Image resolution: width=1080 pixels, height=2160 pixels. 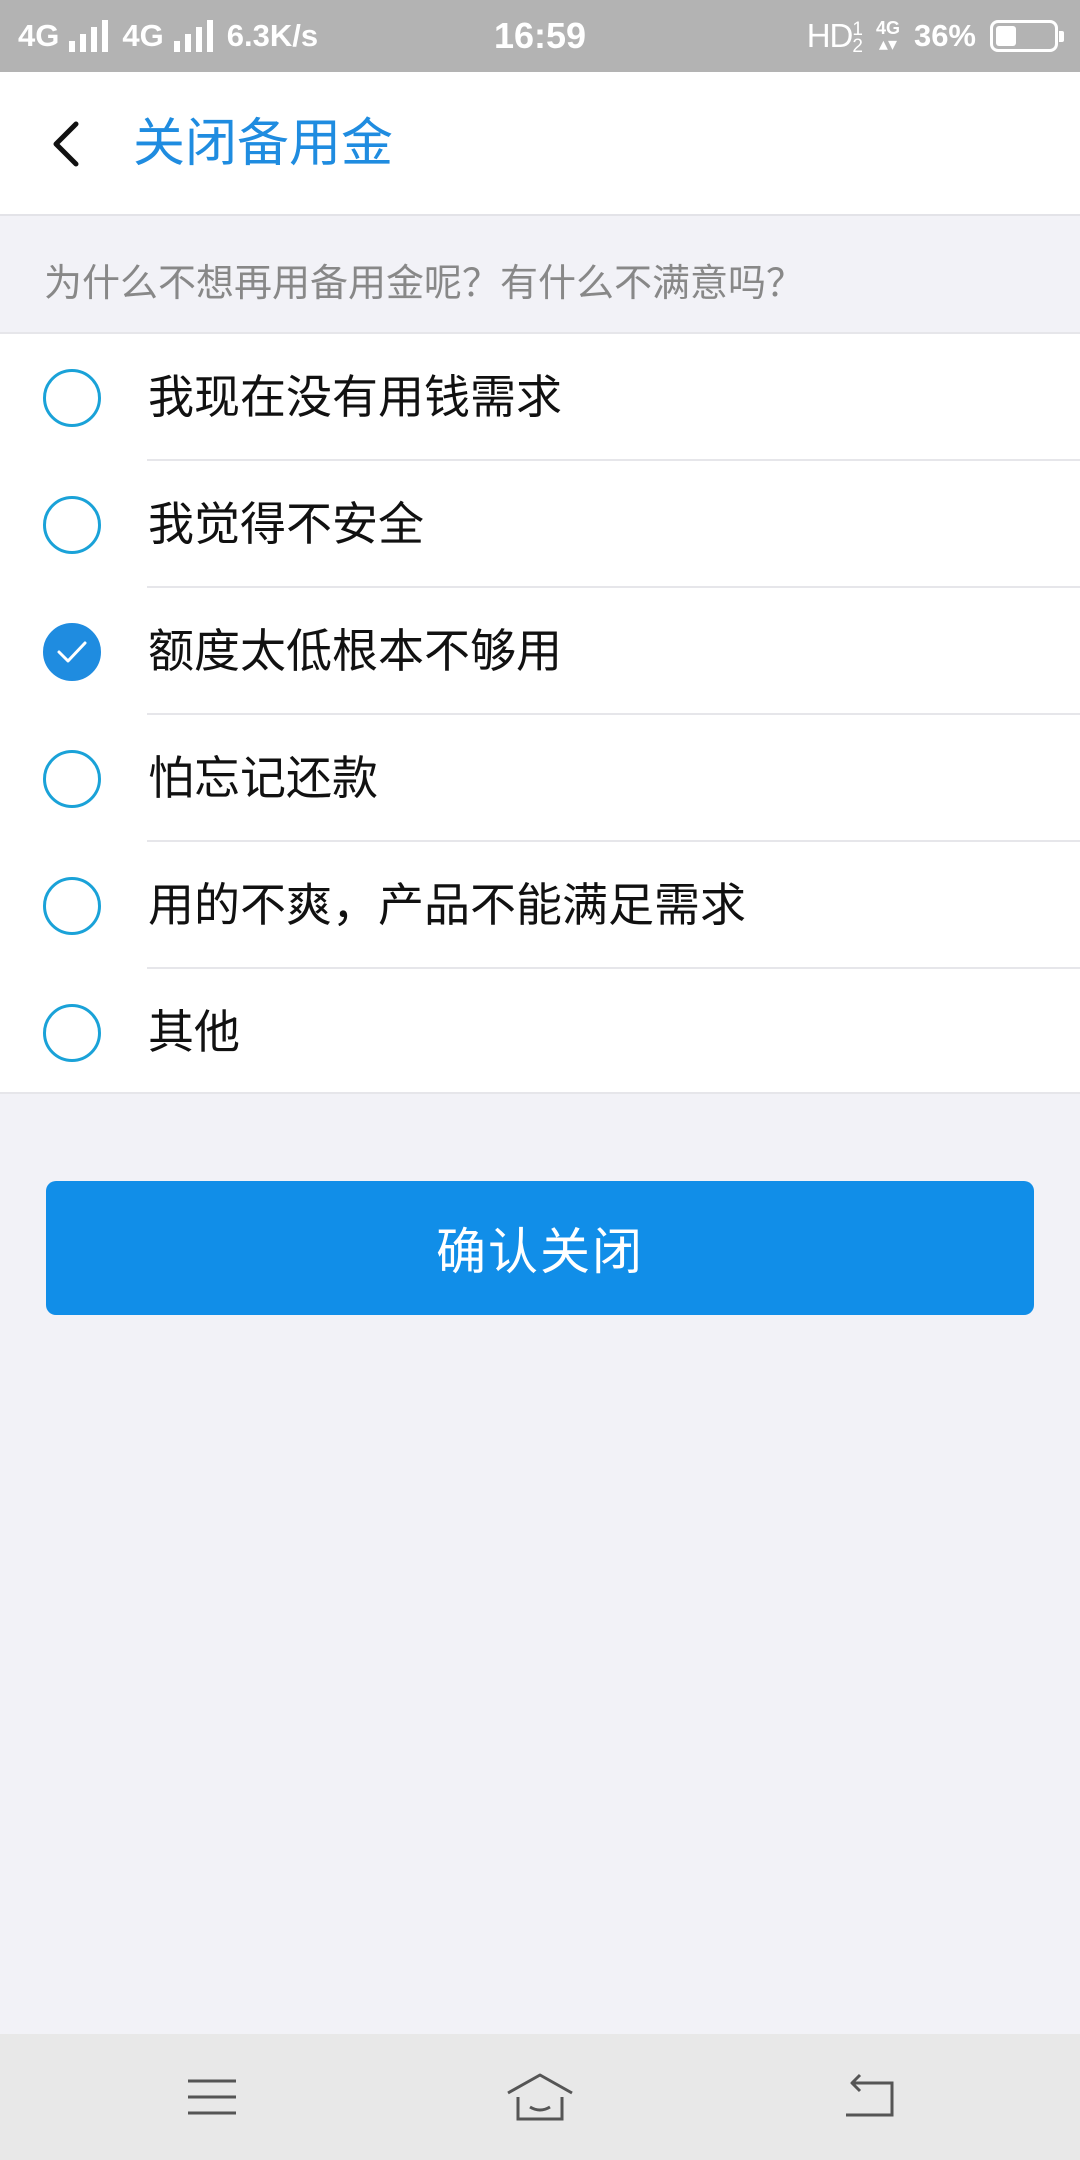 What do you see at coordinates (263, 778) in the screenshot?
I see `option-label: 怕忘记还款` at bounding box center [263, 778].